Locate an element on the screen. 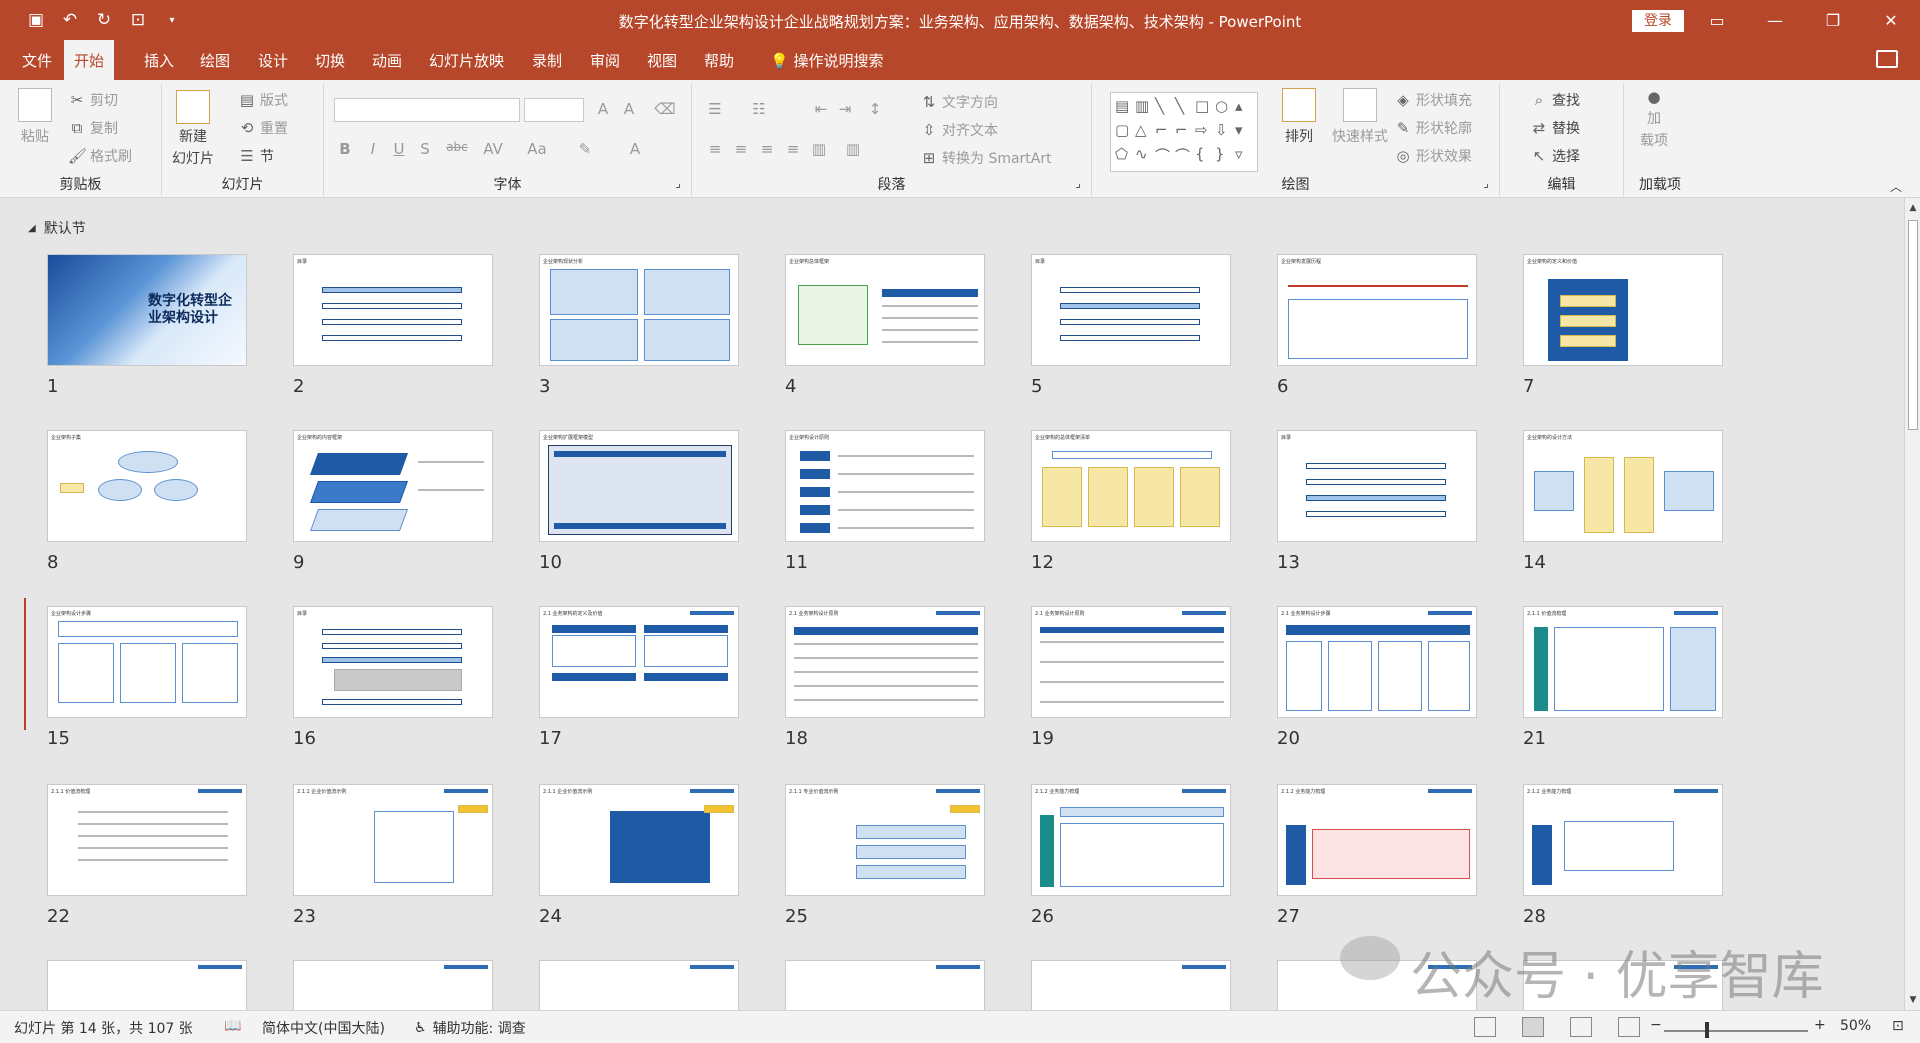 Image resolution: width=1920 pixels, height=1043 pixels. curve-icon: ⌒ is located at coordinates (1185, 157).